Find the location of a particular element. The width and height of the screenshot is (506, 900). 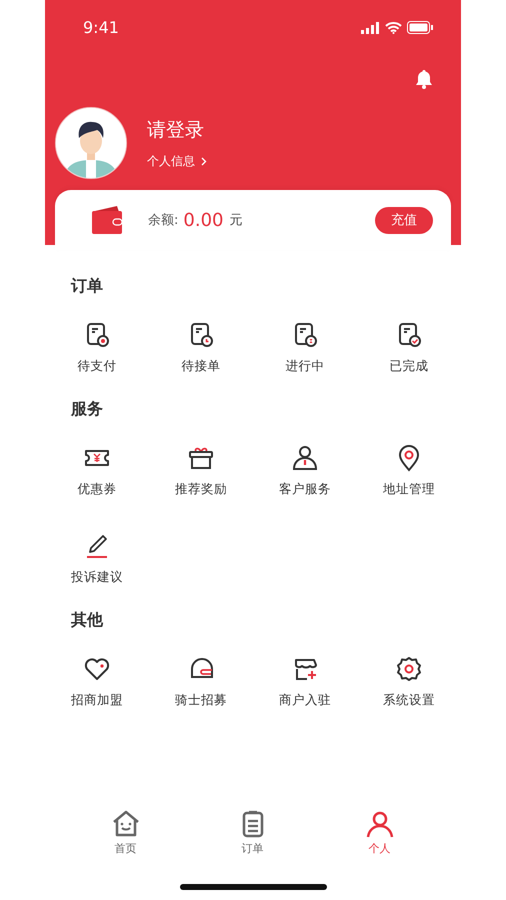

menu-item: 投诉建议 is located at coordinates (97, 559).